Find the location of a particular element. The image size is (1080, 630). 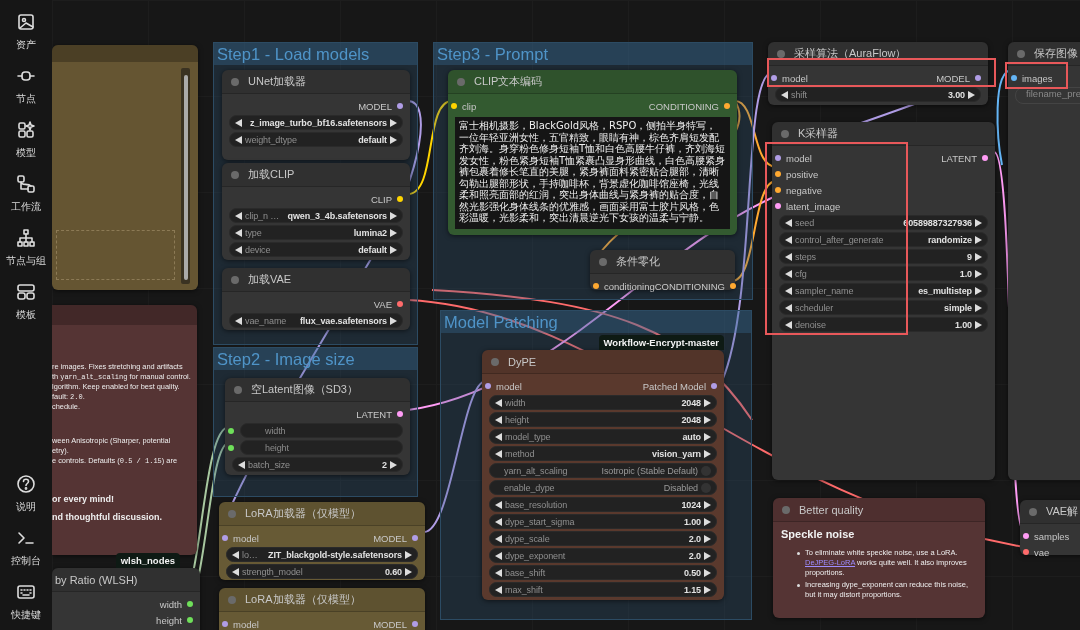

value-stepper: sampler_name es_multistep is located at coordinates (883, 290).